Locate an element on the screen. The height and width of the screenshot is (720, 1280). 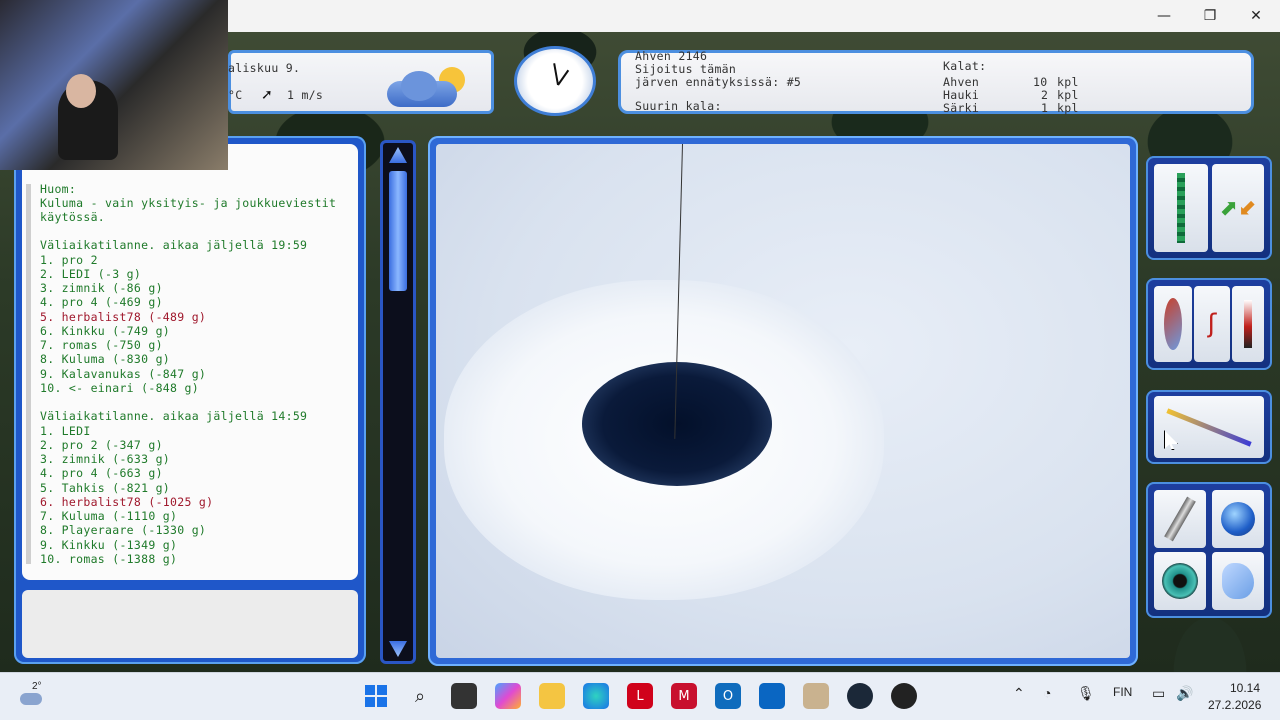
fish-count: 1 is located at coordinates (1045, 108).